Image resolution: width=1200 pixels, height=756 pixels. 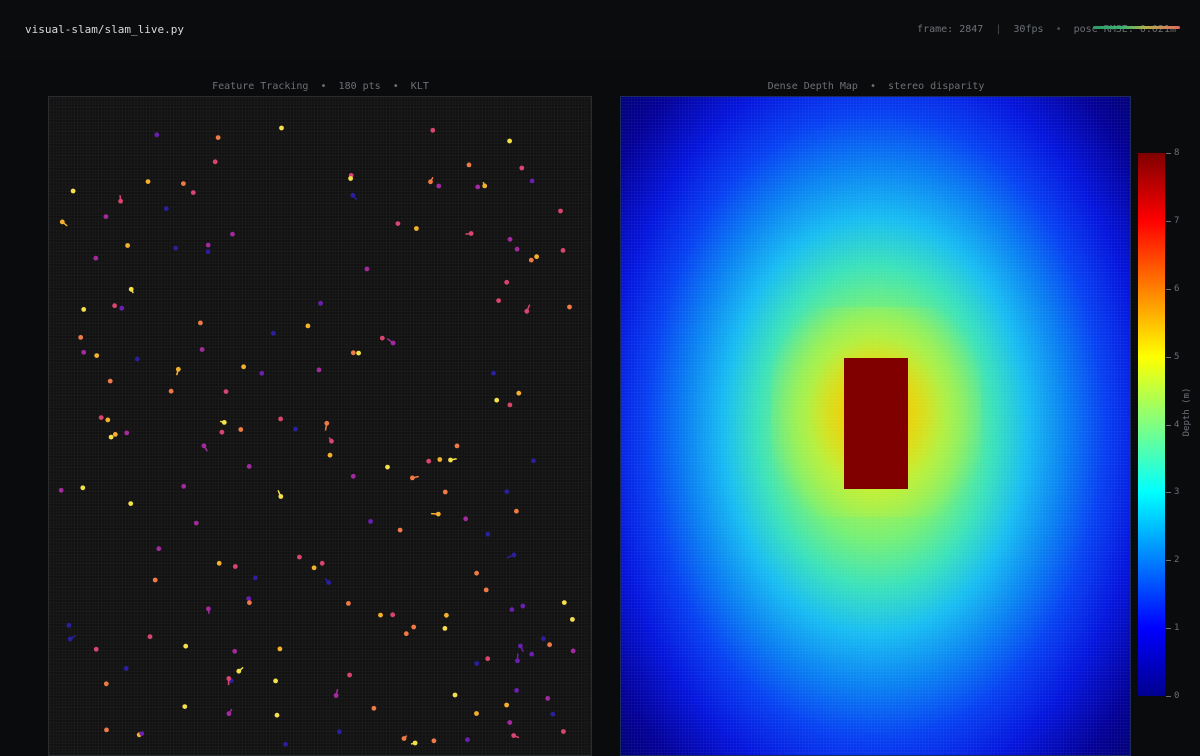 What do you see at coordinates (1187, 412) in the screenshot?
I see `colorbar-label: Depth (m)` at bounding box center [1187, 412].